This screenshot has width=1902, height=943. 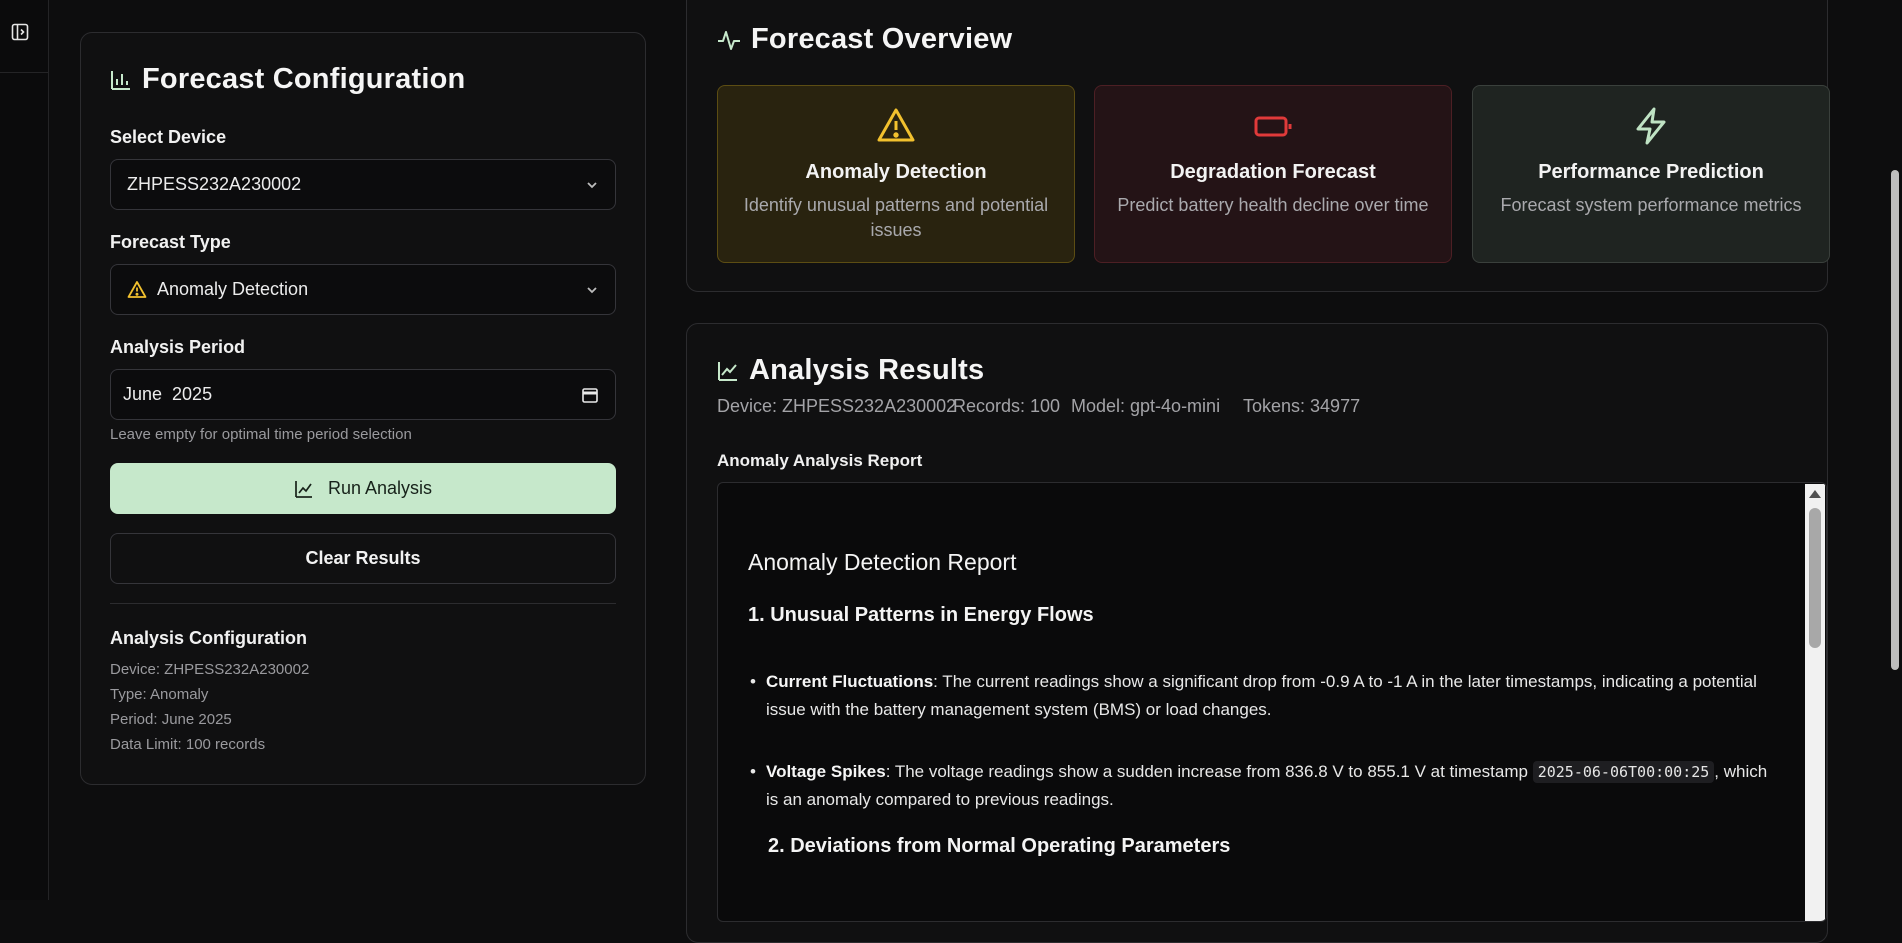 I want to click on report-label: Anomaly Analysis Report, so click(x=820, y=460).